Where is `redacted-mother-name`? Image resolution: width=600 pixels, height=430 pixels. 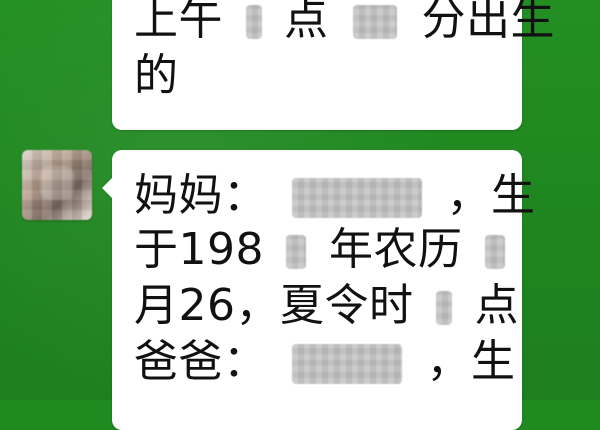
redacted-mother-name is located at coordinates (357, 198).